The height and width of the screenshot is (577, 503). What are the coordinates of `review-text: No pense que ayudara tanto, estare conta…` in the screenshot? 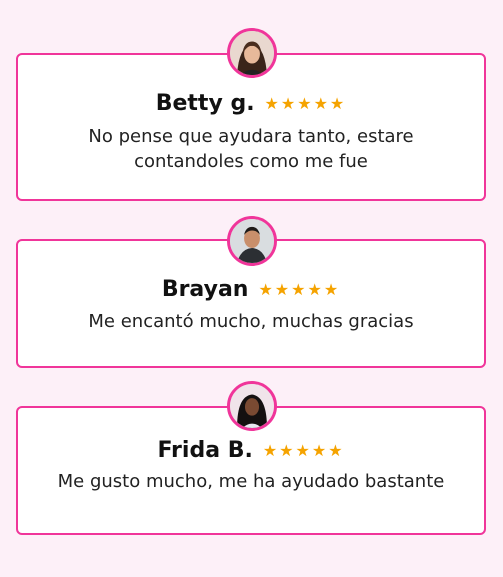 It's located at (251, 149).